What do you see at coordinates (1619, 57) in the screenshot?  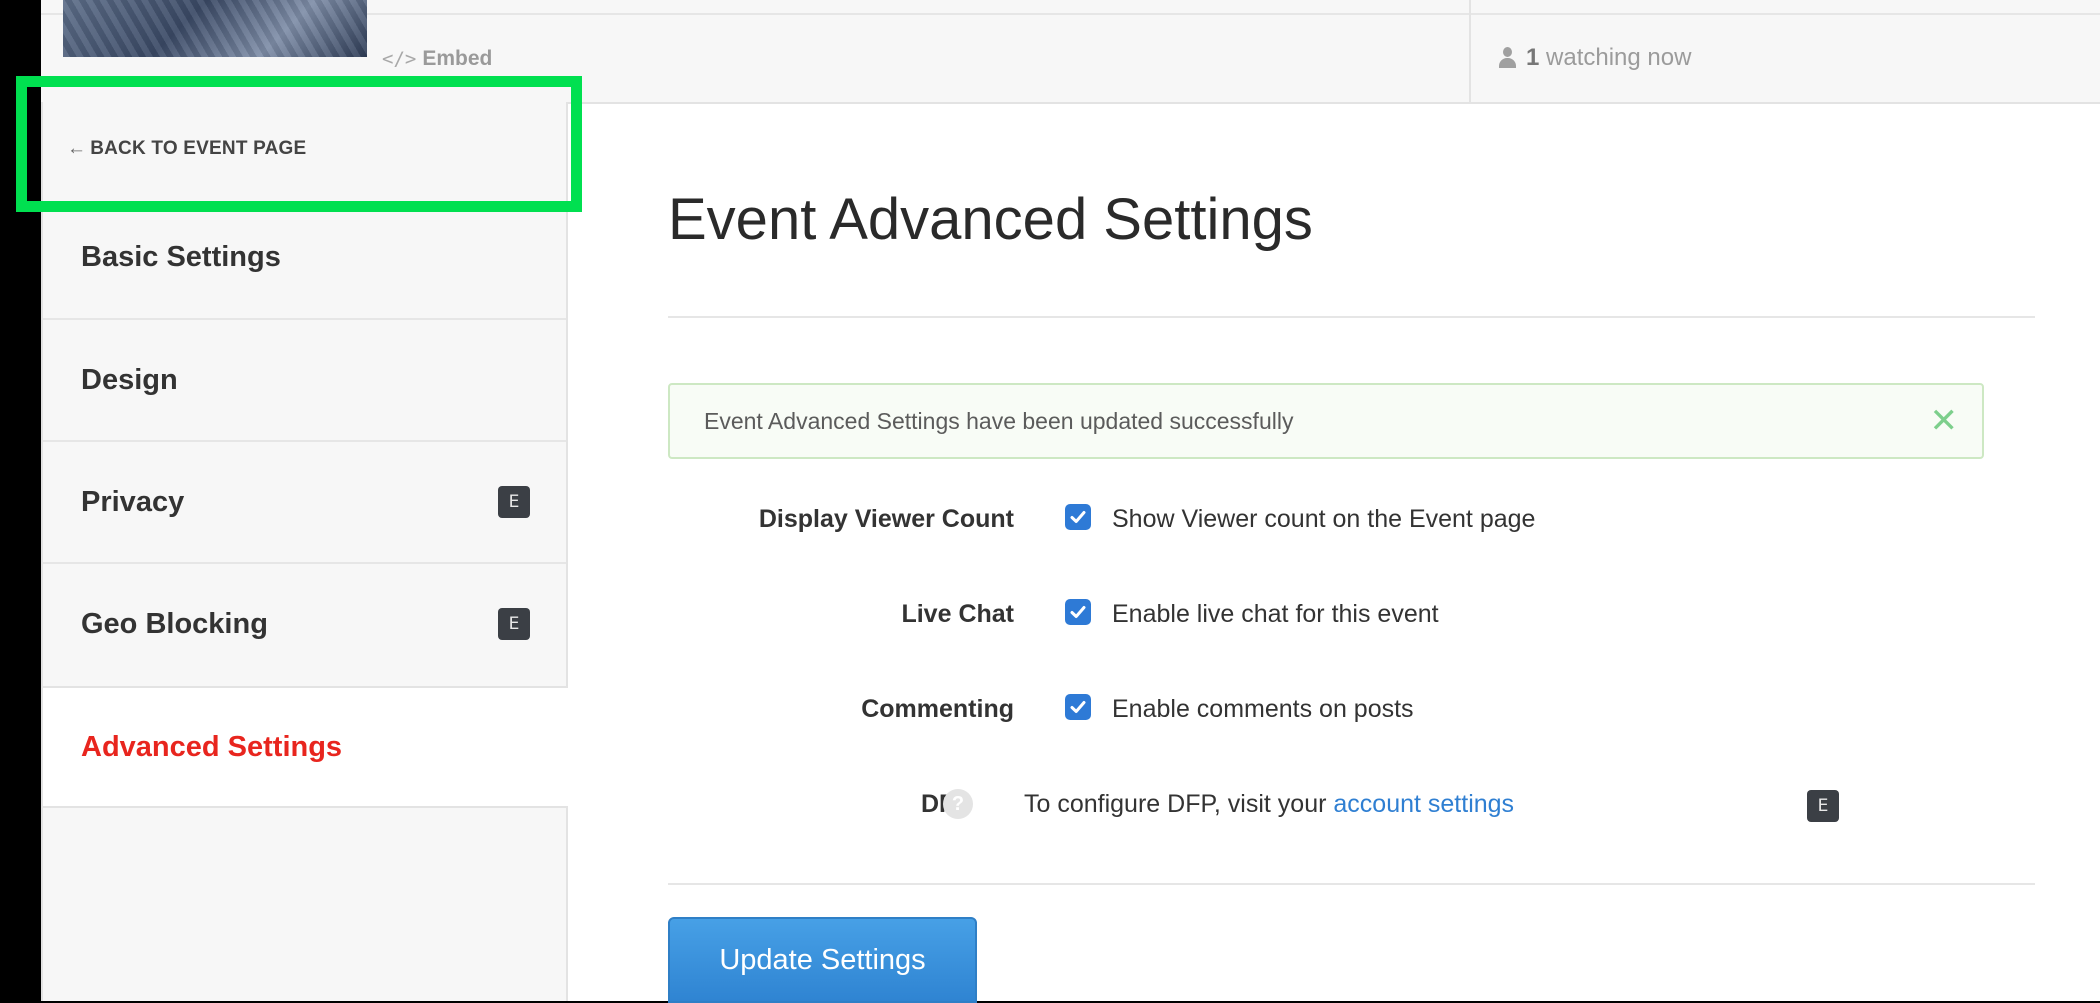 I see `watching-text: watching now` at bounding box center [1619, 57].